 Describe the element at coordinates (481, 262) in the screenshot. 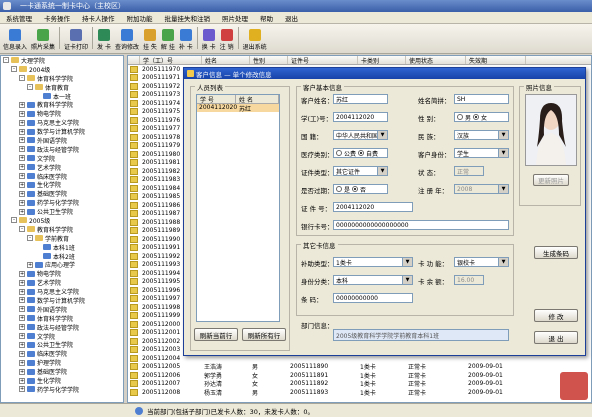

I see `cardfn-select: 银校卡` at that location.